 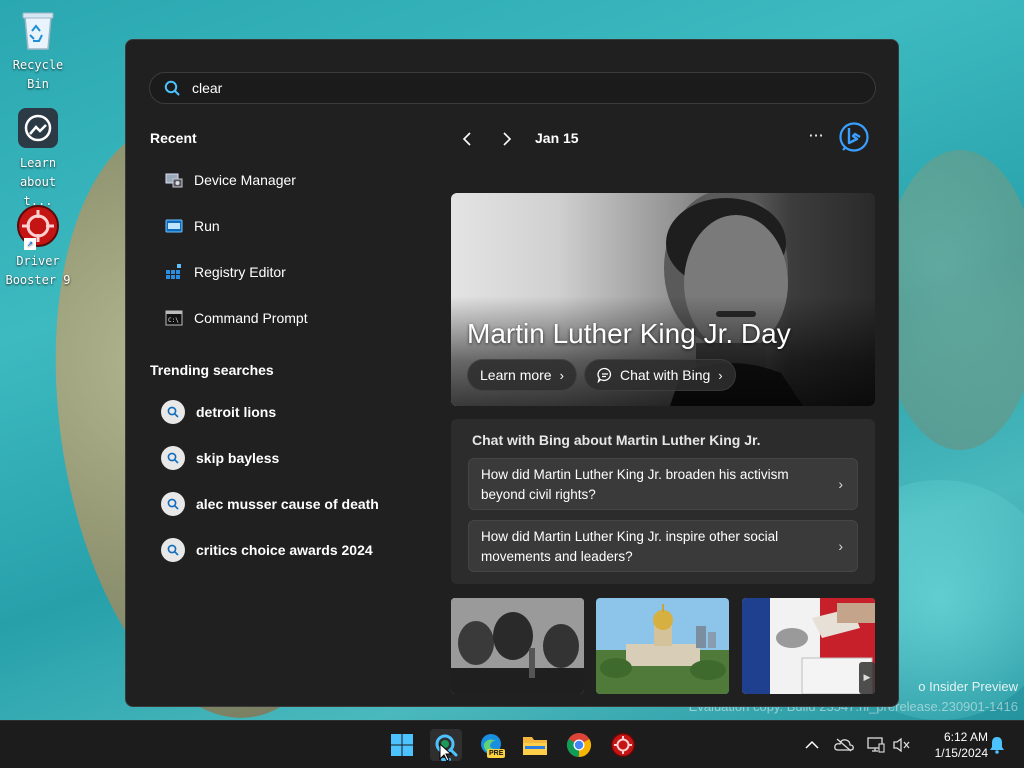 I want to click on bing-icon, so click(x=854, y=137).